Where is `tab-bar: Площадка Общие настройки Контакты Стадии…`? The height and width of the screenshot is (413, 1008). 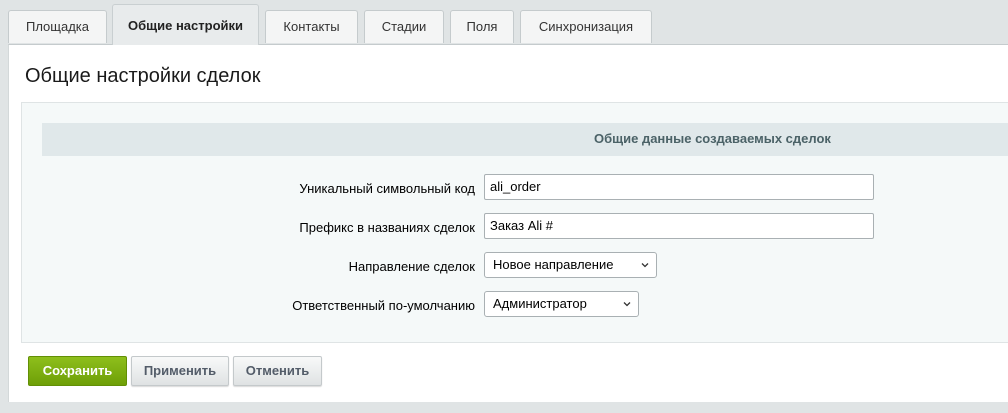
tab-bar: Площадка Общие настройки Контакты Стадии… is located at coordinates (504, 22).